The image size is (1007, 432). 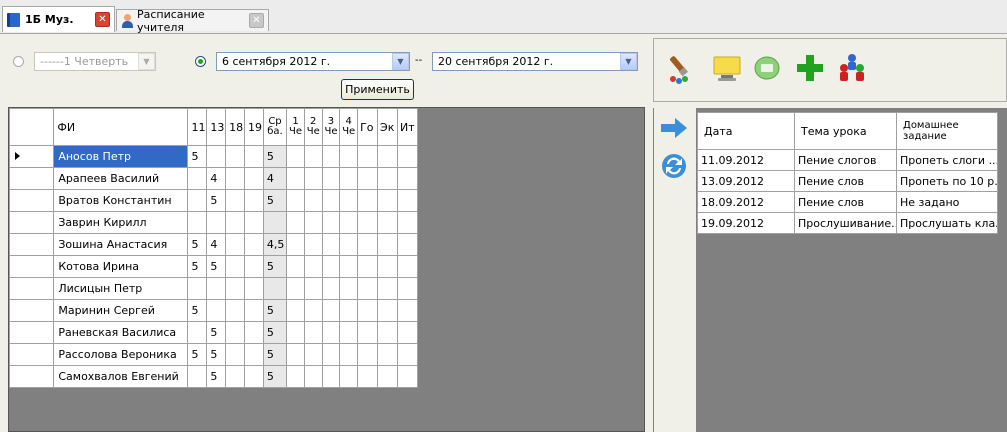 What do you see at coordinates (121, 244) in the screenshot?
I see `student-name-cell: Зошина Анастасия` at bounding box center [121, 244].